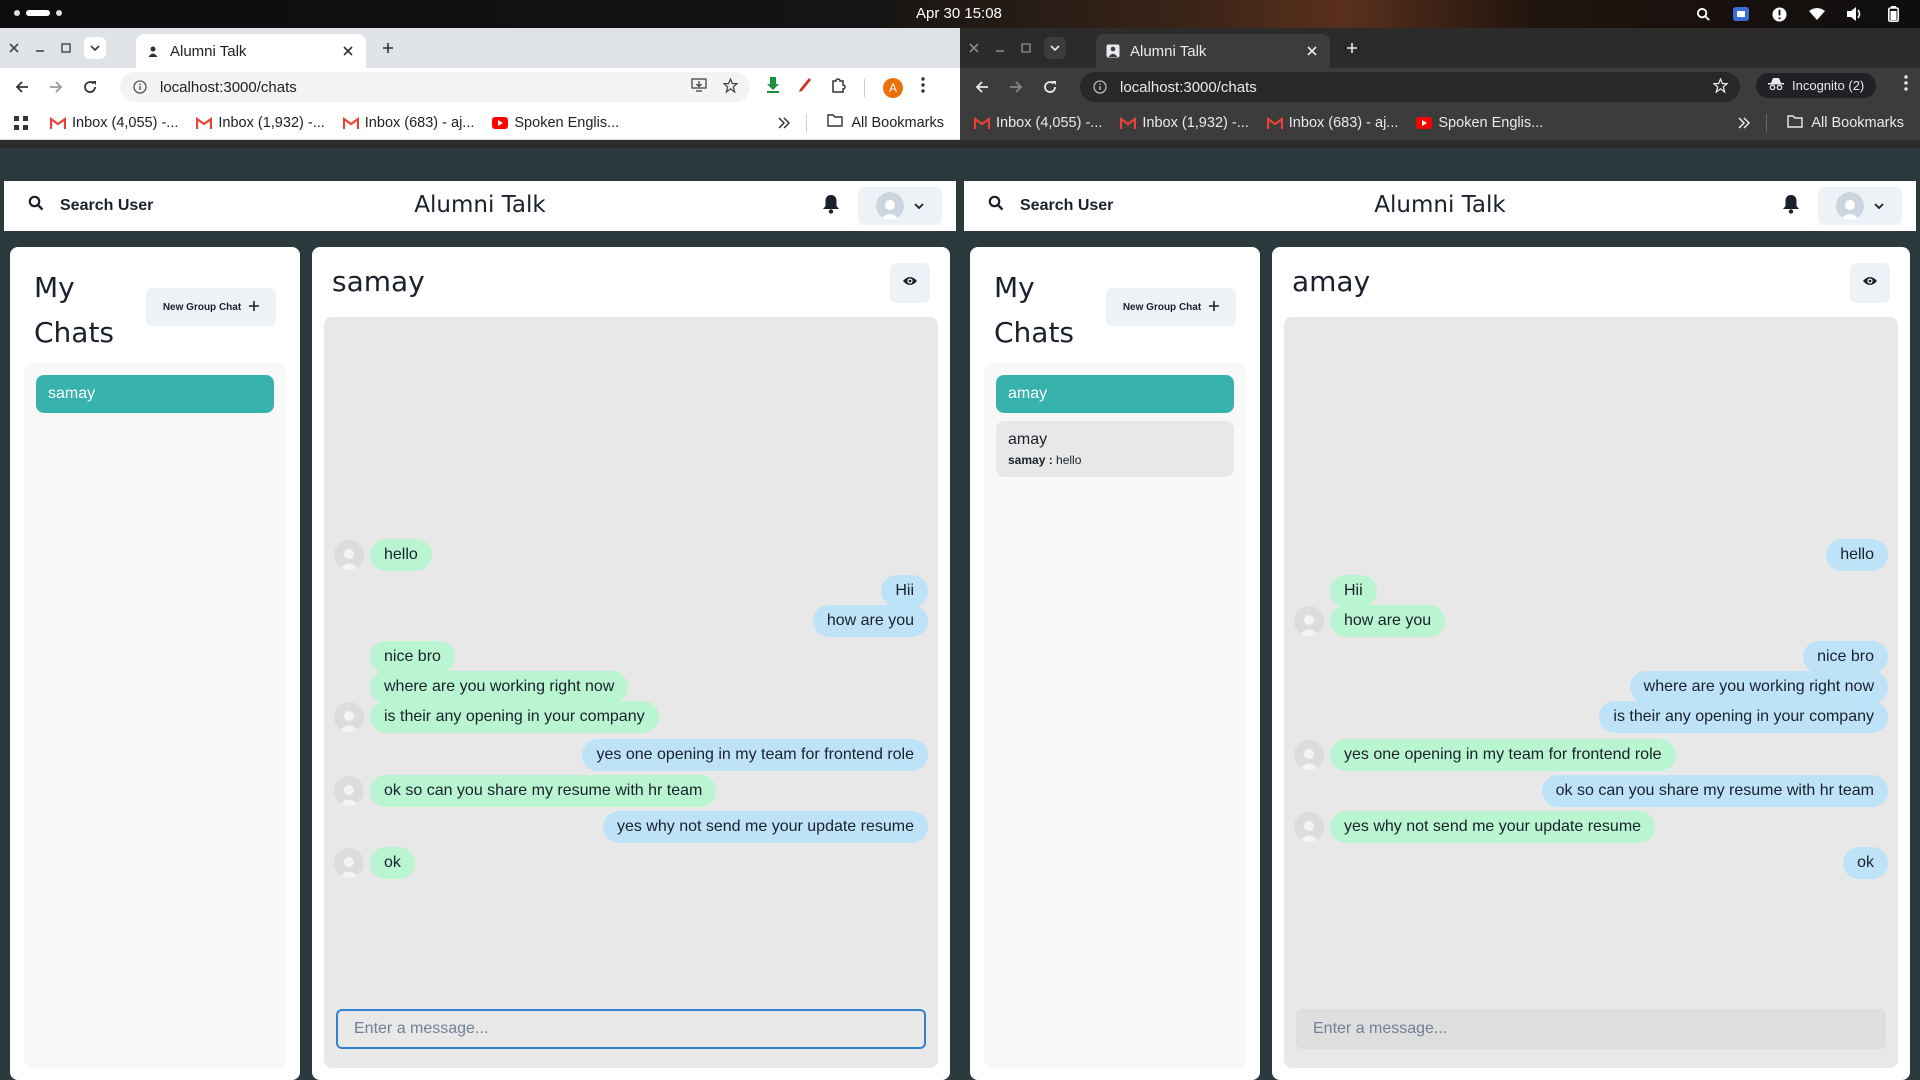 This screenshot has height=1080, width=1920. What do you see at coordinates (1855, 14) in the screenshot?
I see `volume-icon` at bounding box center [1855, 14].